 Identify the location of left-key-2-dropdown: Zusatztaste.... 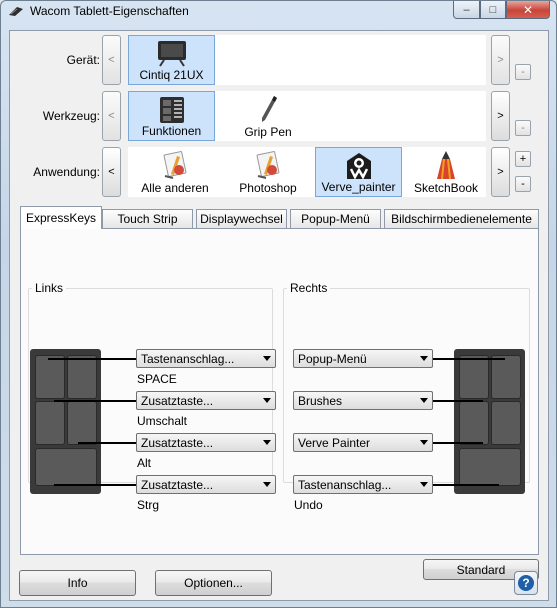
(206, 400).